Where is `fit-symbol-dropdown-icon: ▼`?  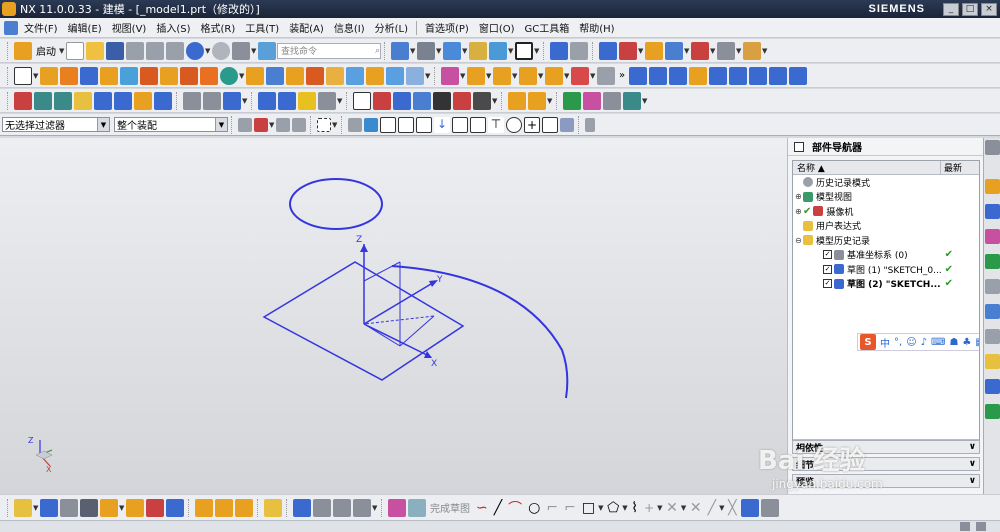
fit-symbol-dropdown-icon: ▼ is located at coordinates (495, 101).